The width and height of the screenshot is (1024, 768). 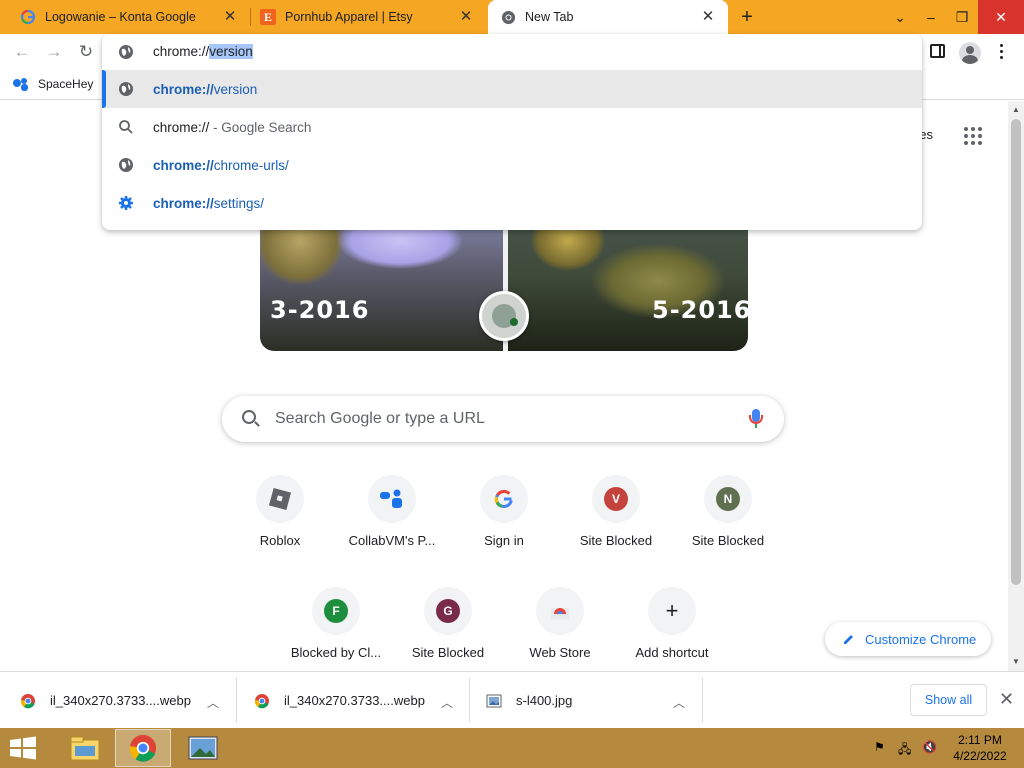 I want to click on clock-date: 4/22/2022, so click(x=980, y=756).